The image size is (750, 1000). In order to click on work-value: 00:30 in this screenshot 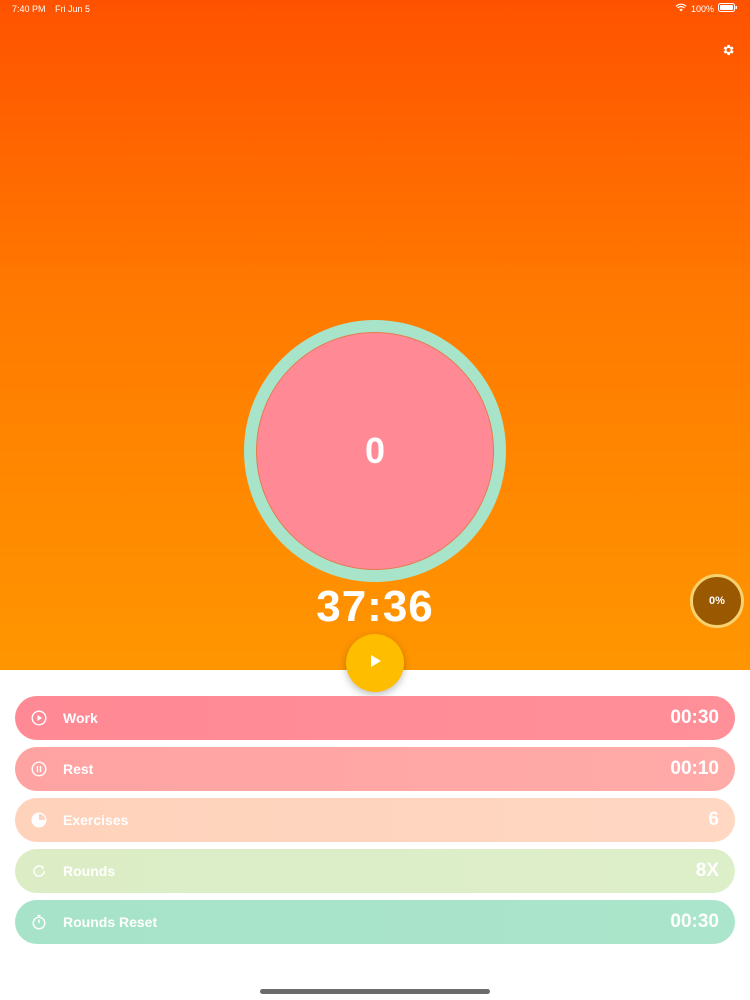, I will do `click(694, 717)`.